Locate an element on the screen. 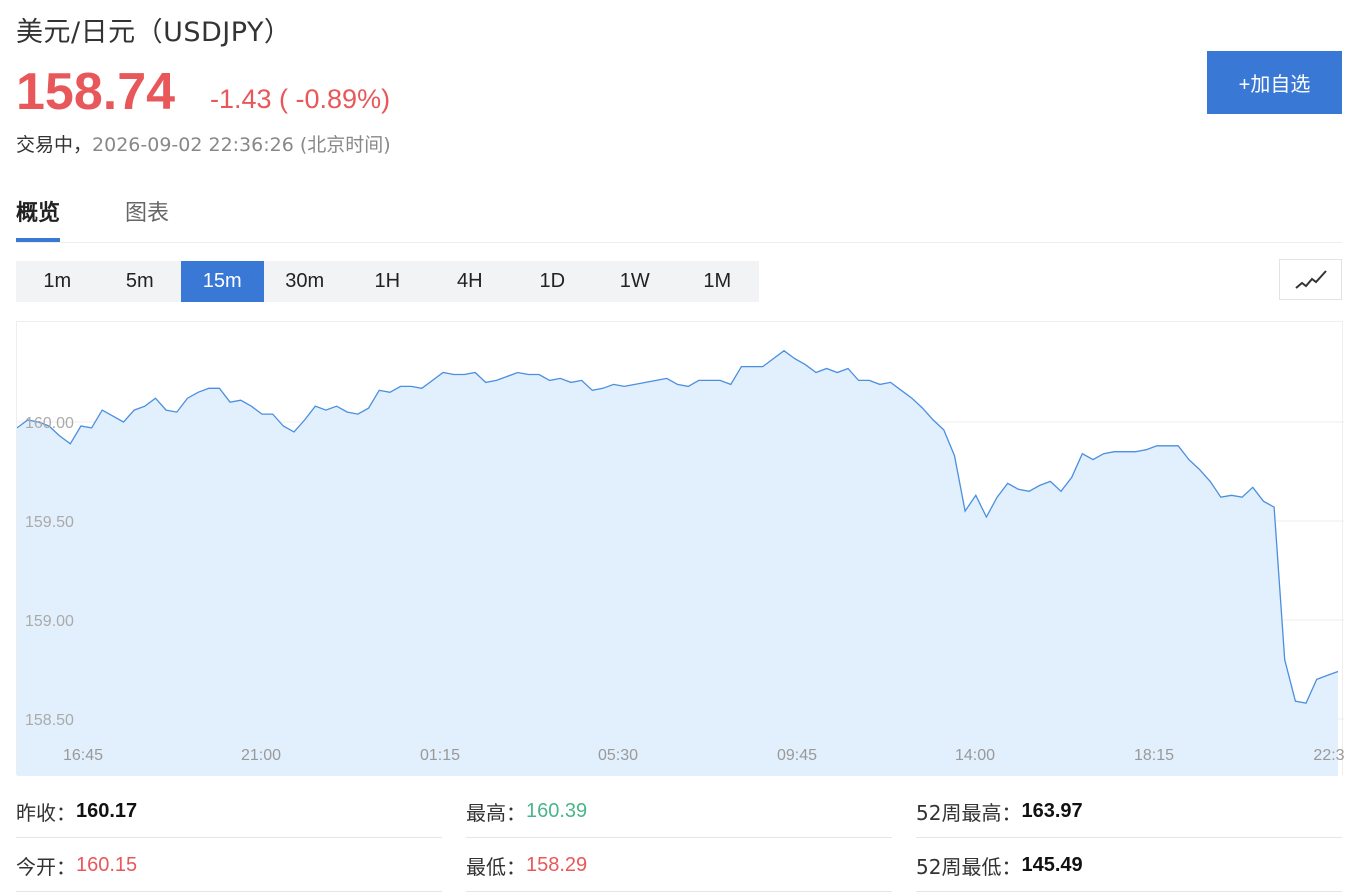 The image size is (1368, 896). stat-value: 160.17 is located at coordinates (107, 811).